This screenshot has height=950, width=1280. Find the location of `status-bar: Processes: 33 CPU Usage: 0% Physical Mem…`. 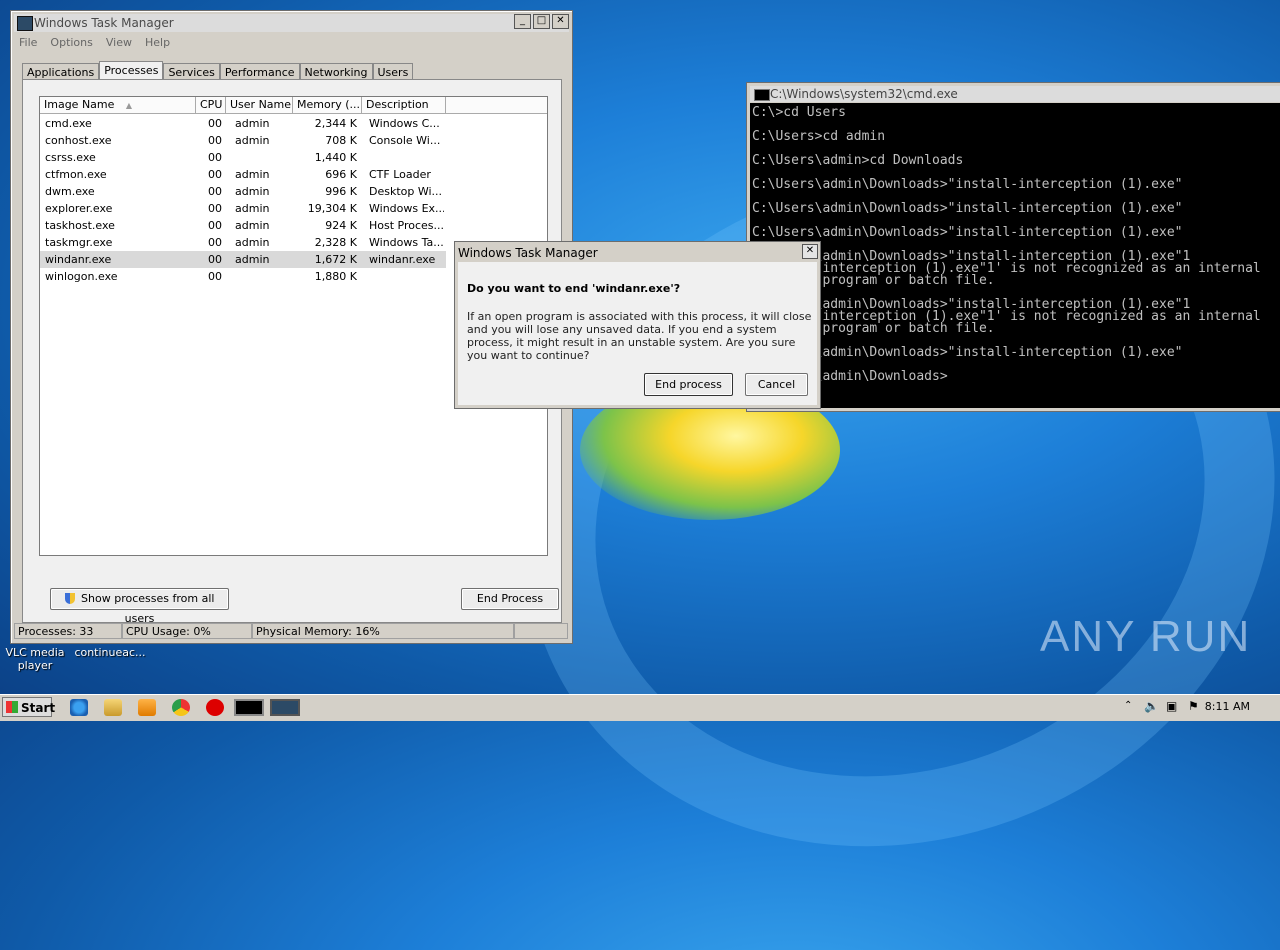

status-bar: Processes: 33 CPU Usage: 0% Physical Mem… is located at coordinates (291, 631).